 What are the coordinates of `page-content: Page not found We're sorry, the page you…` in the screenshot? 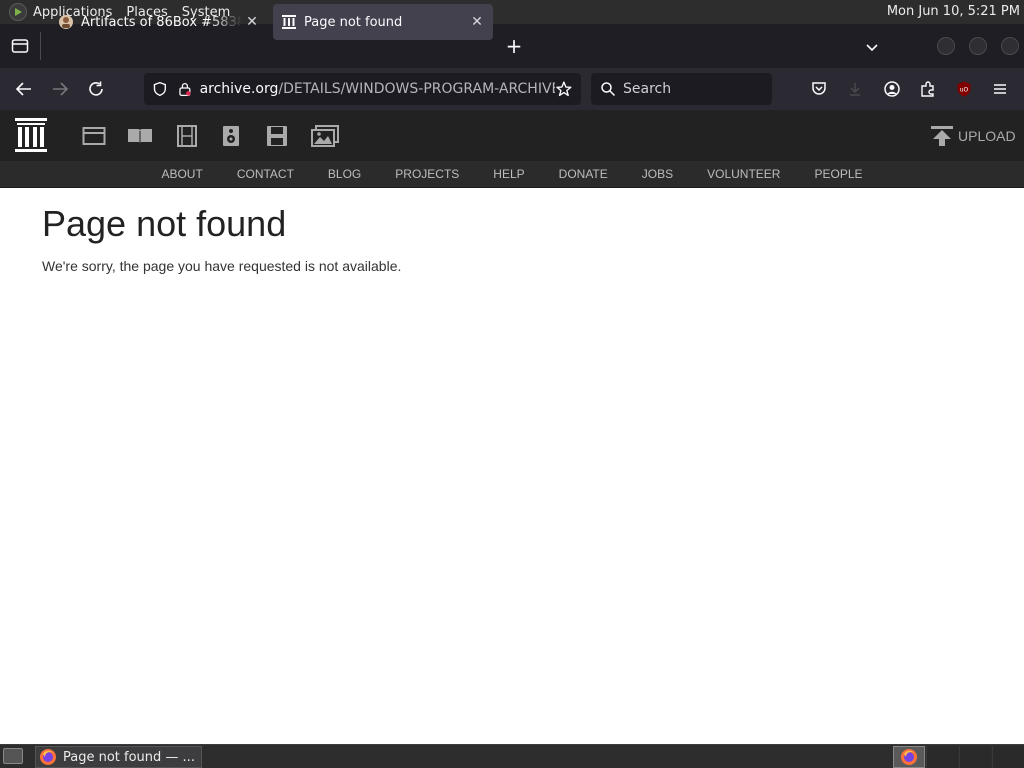 It's located at (221, 237).